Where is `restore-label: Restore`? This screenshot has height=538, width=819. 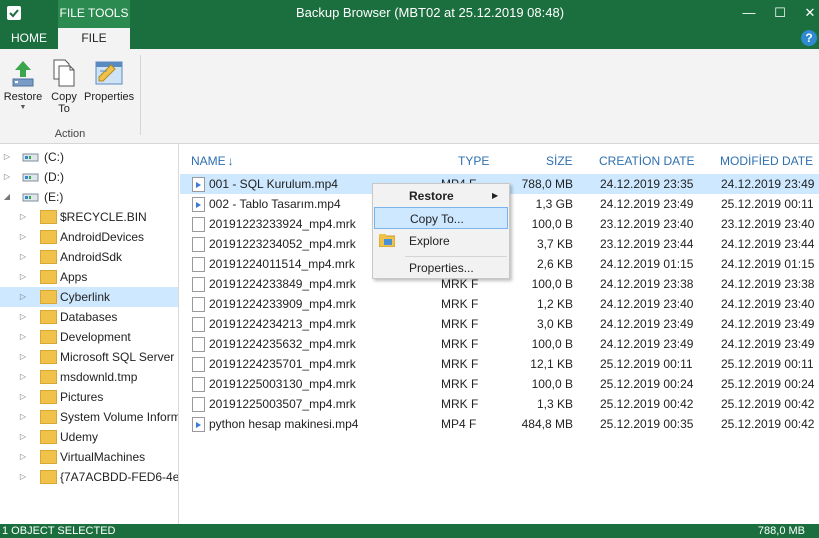
restore-label: Restore is located at coordinates (23, 97).